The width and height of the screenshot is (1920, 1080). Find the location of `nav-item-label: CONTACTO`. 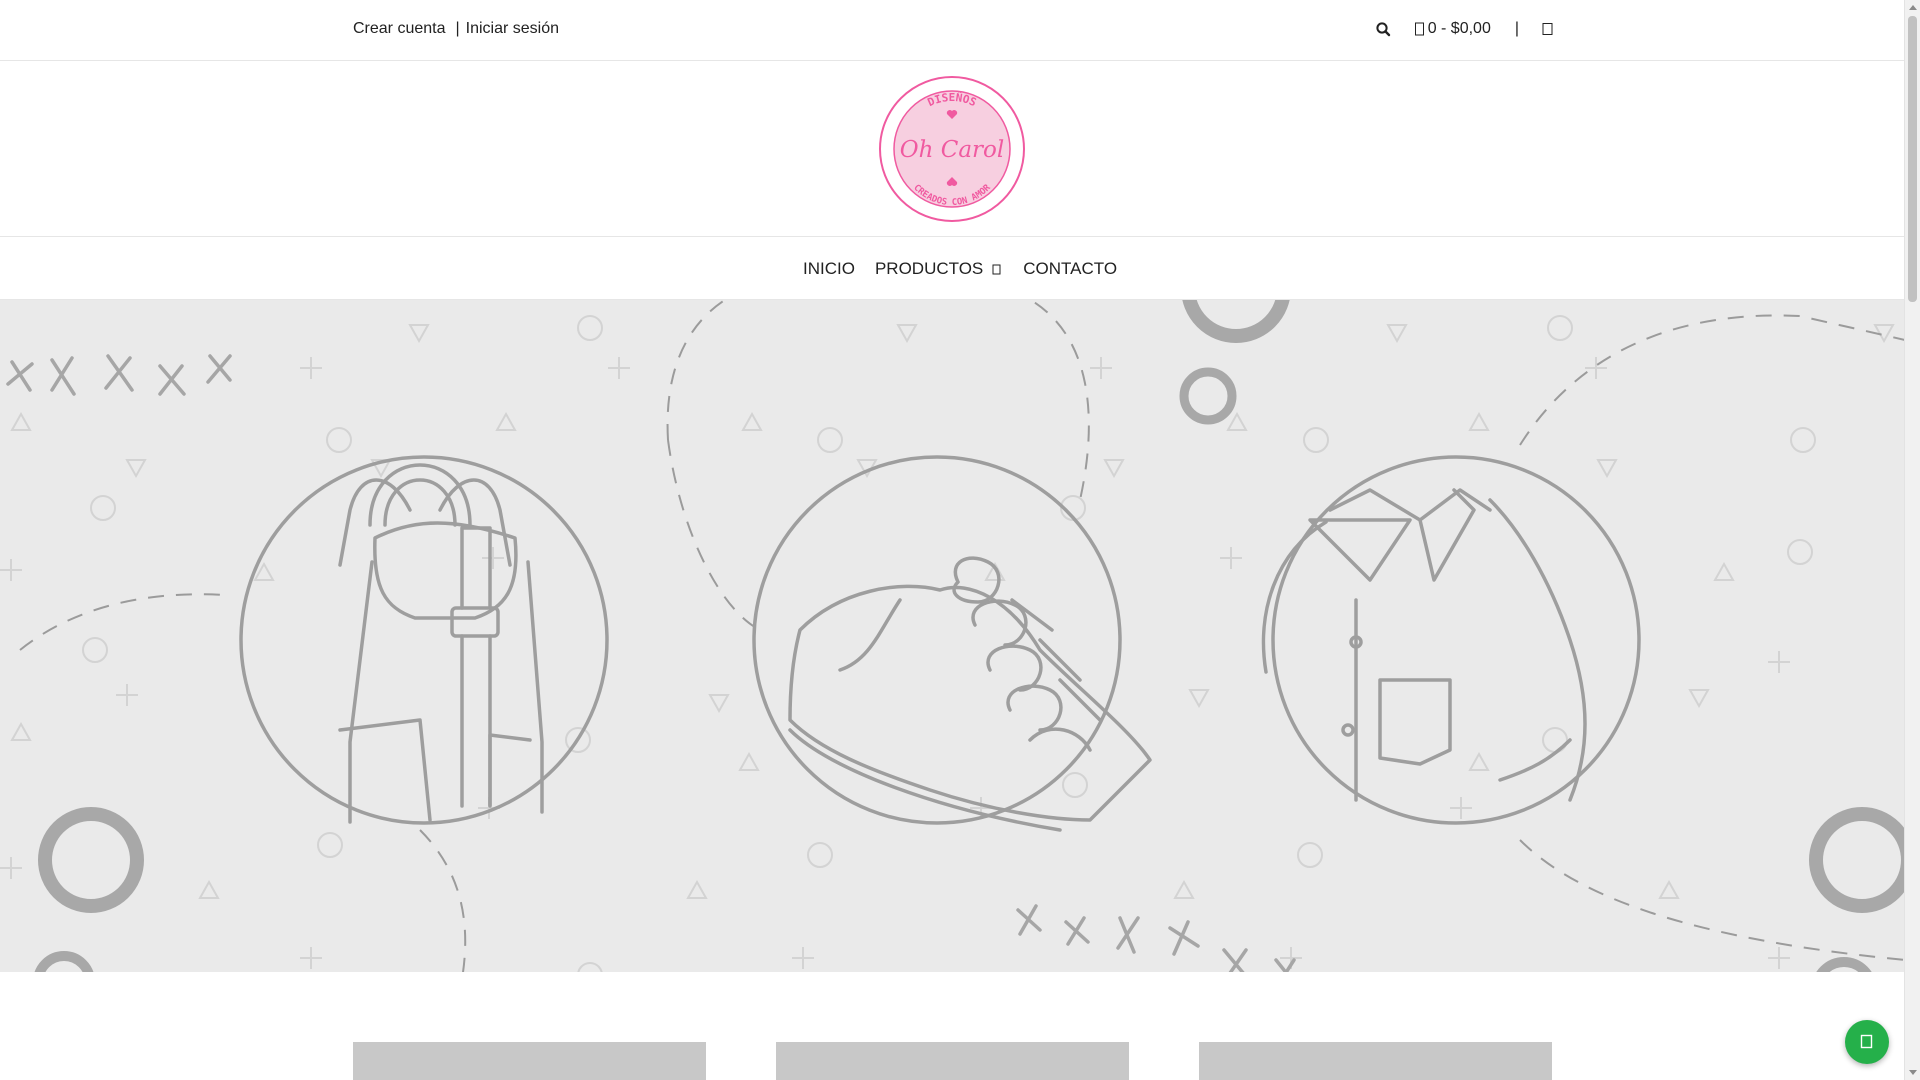

nav-item-label: CONTACTO is located at coordinates (1070, 268).